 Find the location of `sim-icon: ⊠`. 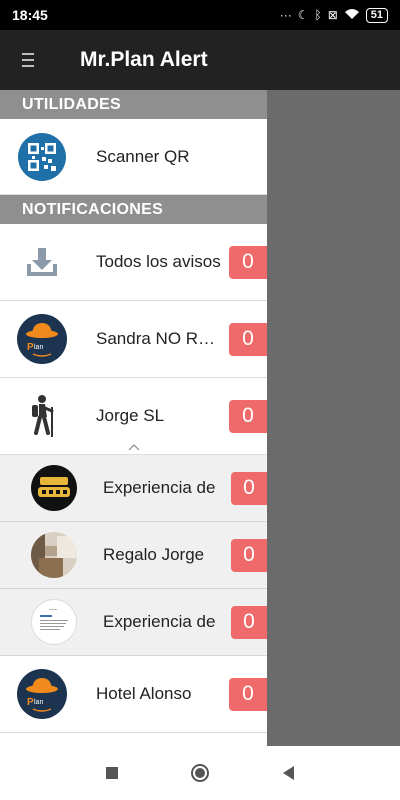

sim-icon: ⊠ is located at coordinates (332, 15).